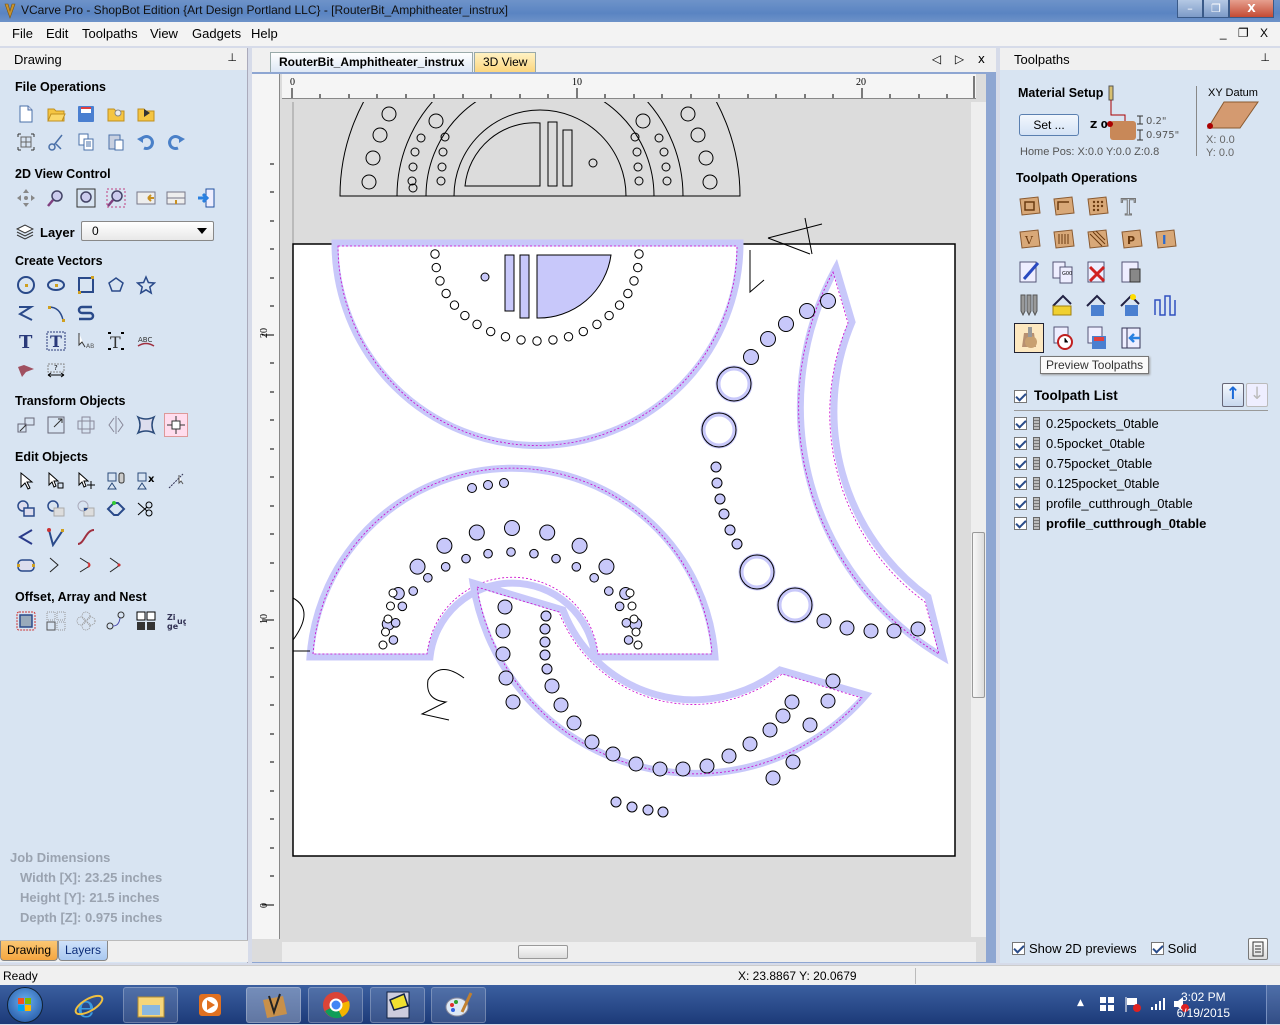 The width and height of the screenshot is (1280, 1025). Describe the element at coordinates (1131, 206) in the screenshot. I see `quick-engrave-icon: T` at that location.